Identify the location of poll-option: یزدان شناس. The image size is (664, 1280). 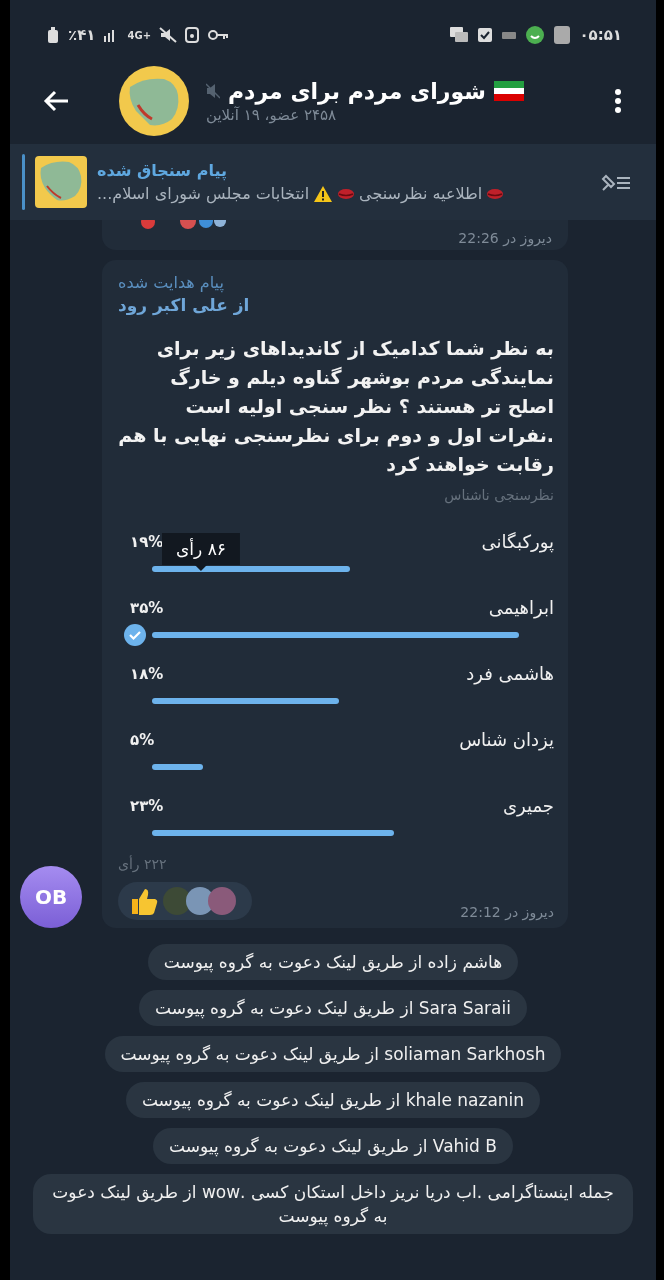
(506, 739).